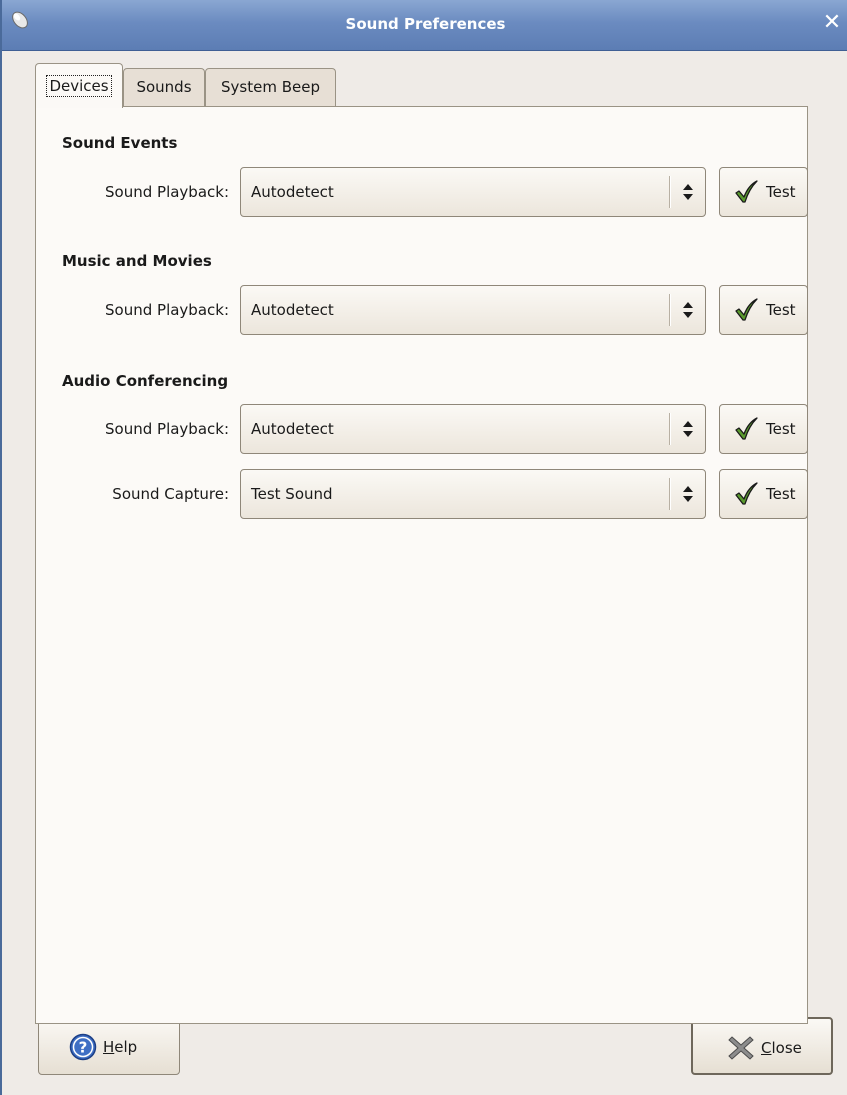 Image resolution: width=847 pixels, height=1095 pixels. I want to click on music-movies-heading: Music and Movies, so click(137, 261).